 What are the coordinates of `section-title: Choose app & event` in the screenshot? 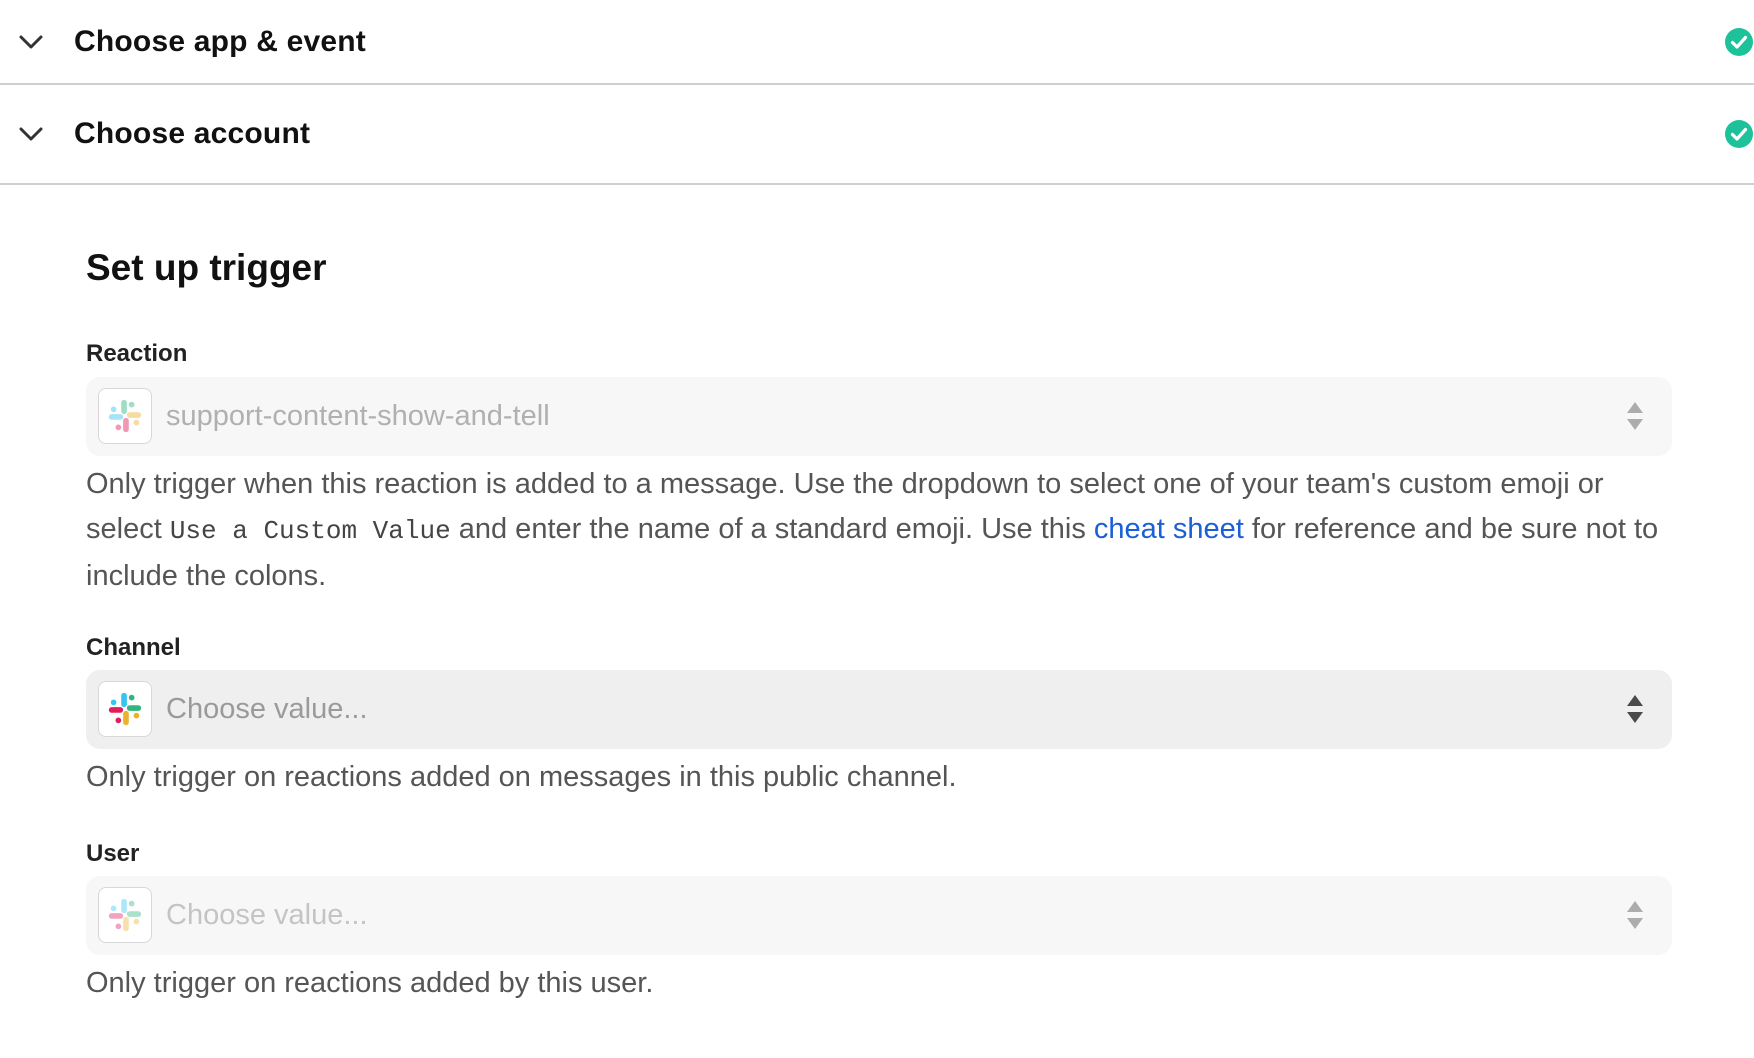 It's located at (220, 41).